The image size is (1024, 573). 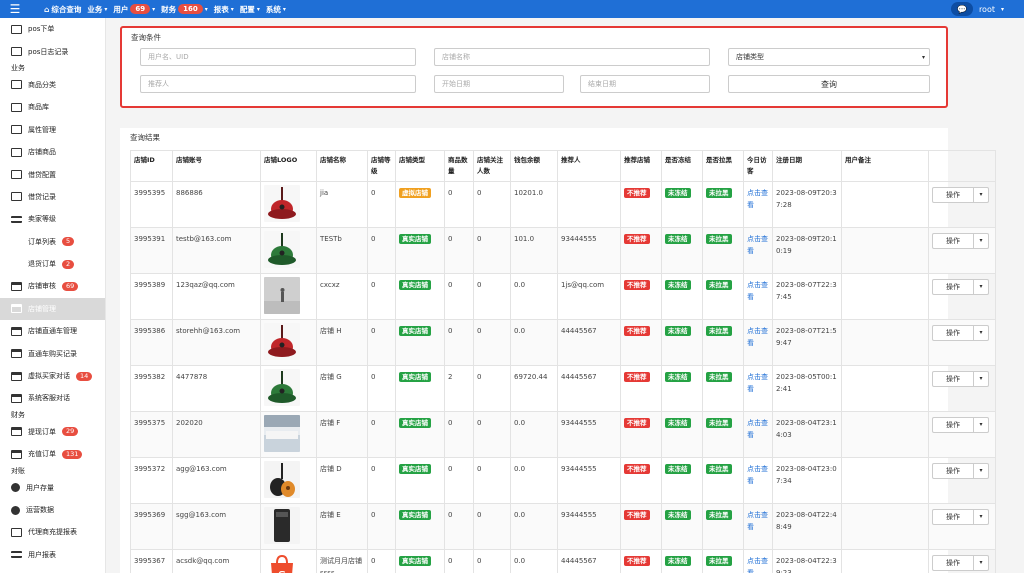 I want to click on chevron-down-icon: ▾, so click(x=1002, y=9).